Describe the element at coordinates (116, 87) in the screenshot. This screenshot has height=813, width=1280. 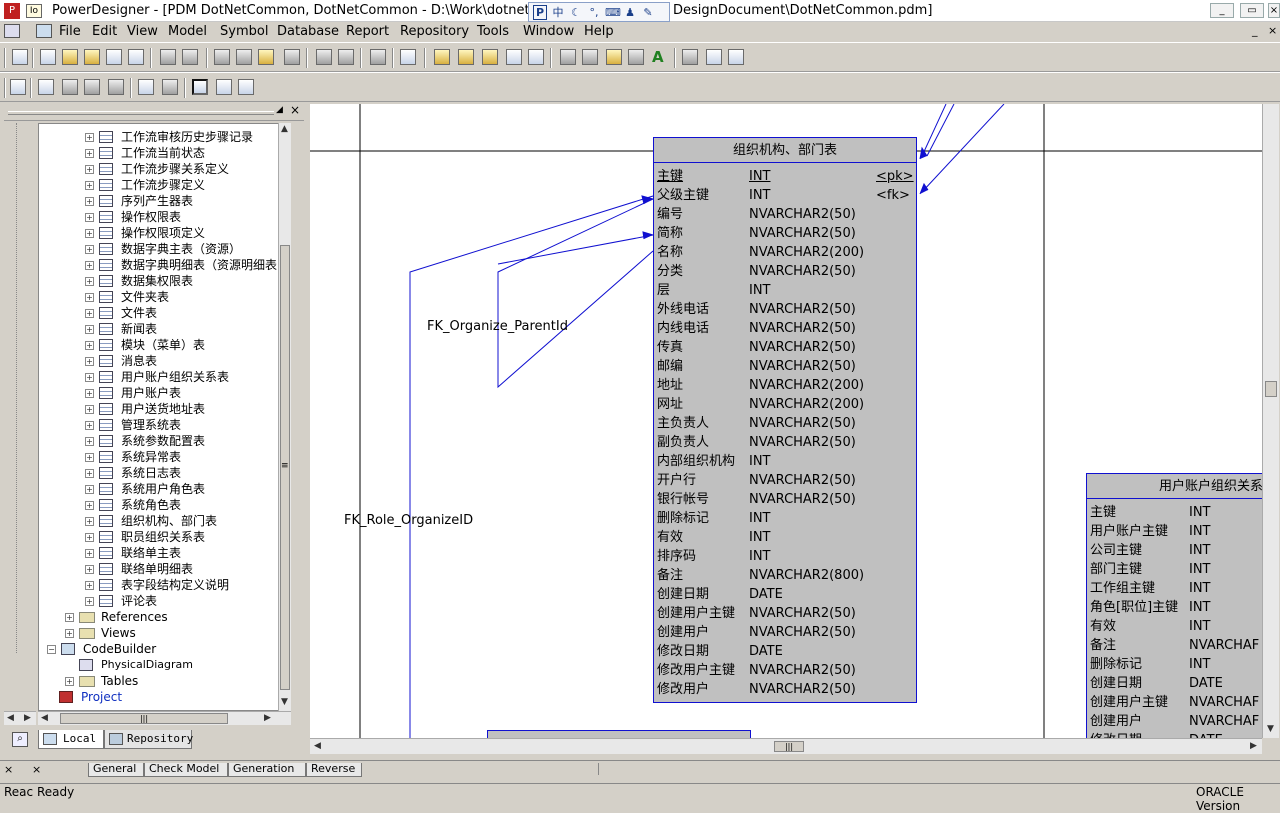
I see `window-toggle-icon` at that location.